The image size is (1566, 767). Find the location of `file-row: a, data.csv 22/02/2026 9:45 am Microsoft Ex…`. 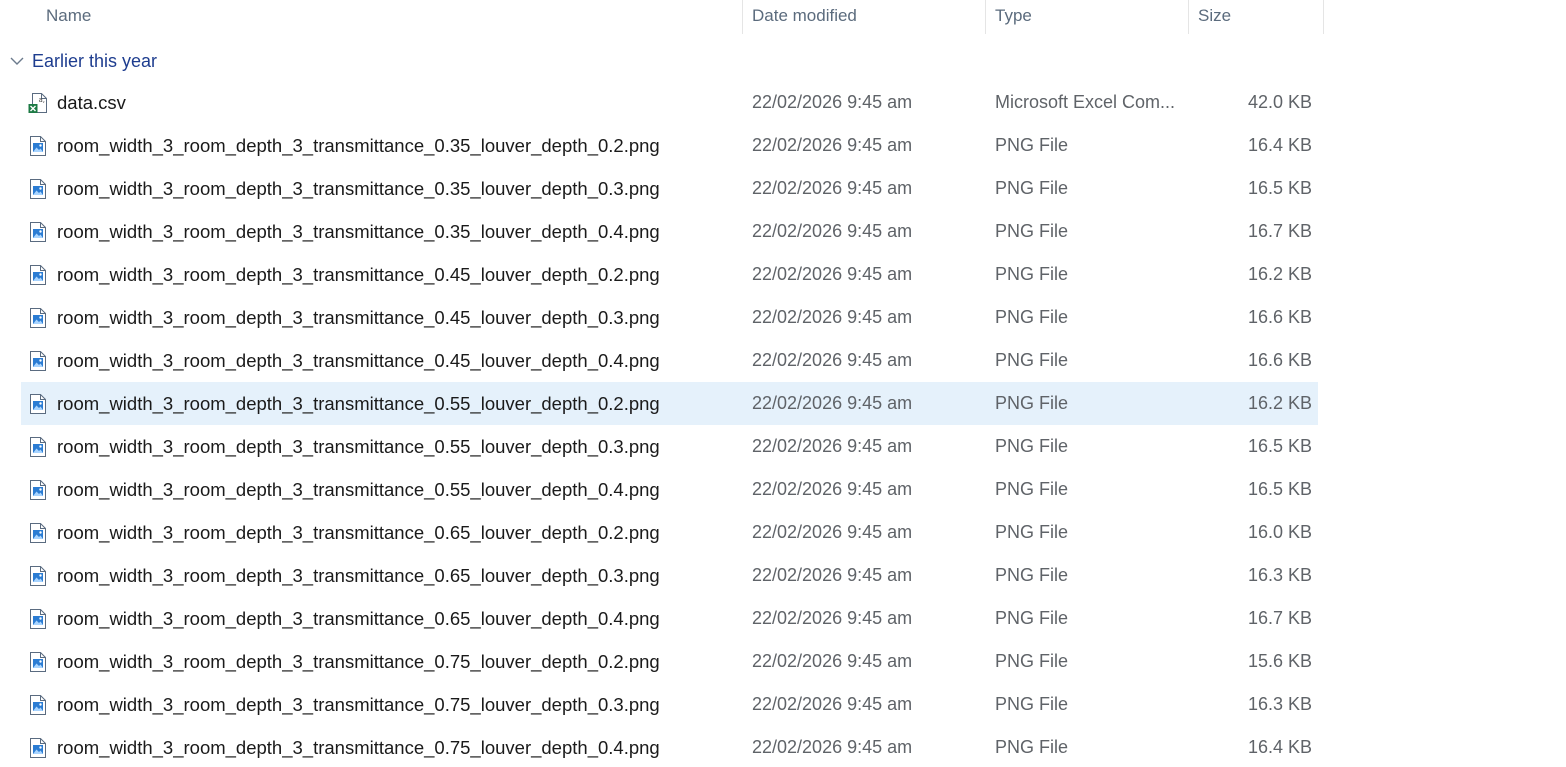

file-row: a, data.csv 22/02/2026 9:45 am Microsoft Ex… is located at coordinates (669, 102).